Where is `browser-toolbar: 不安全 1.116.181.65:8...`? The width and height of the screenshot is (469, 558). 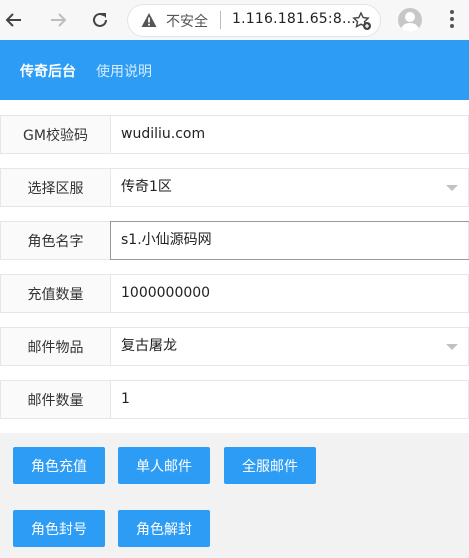 browser-toolbar: 不安全 1.116.181.65:8... is located at coordinates (234, 20).